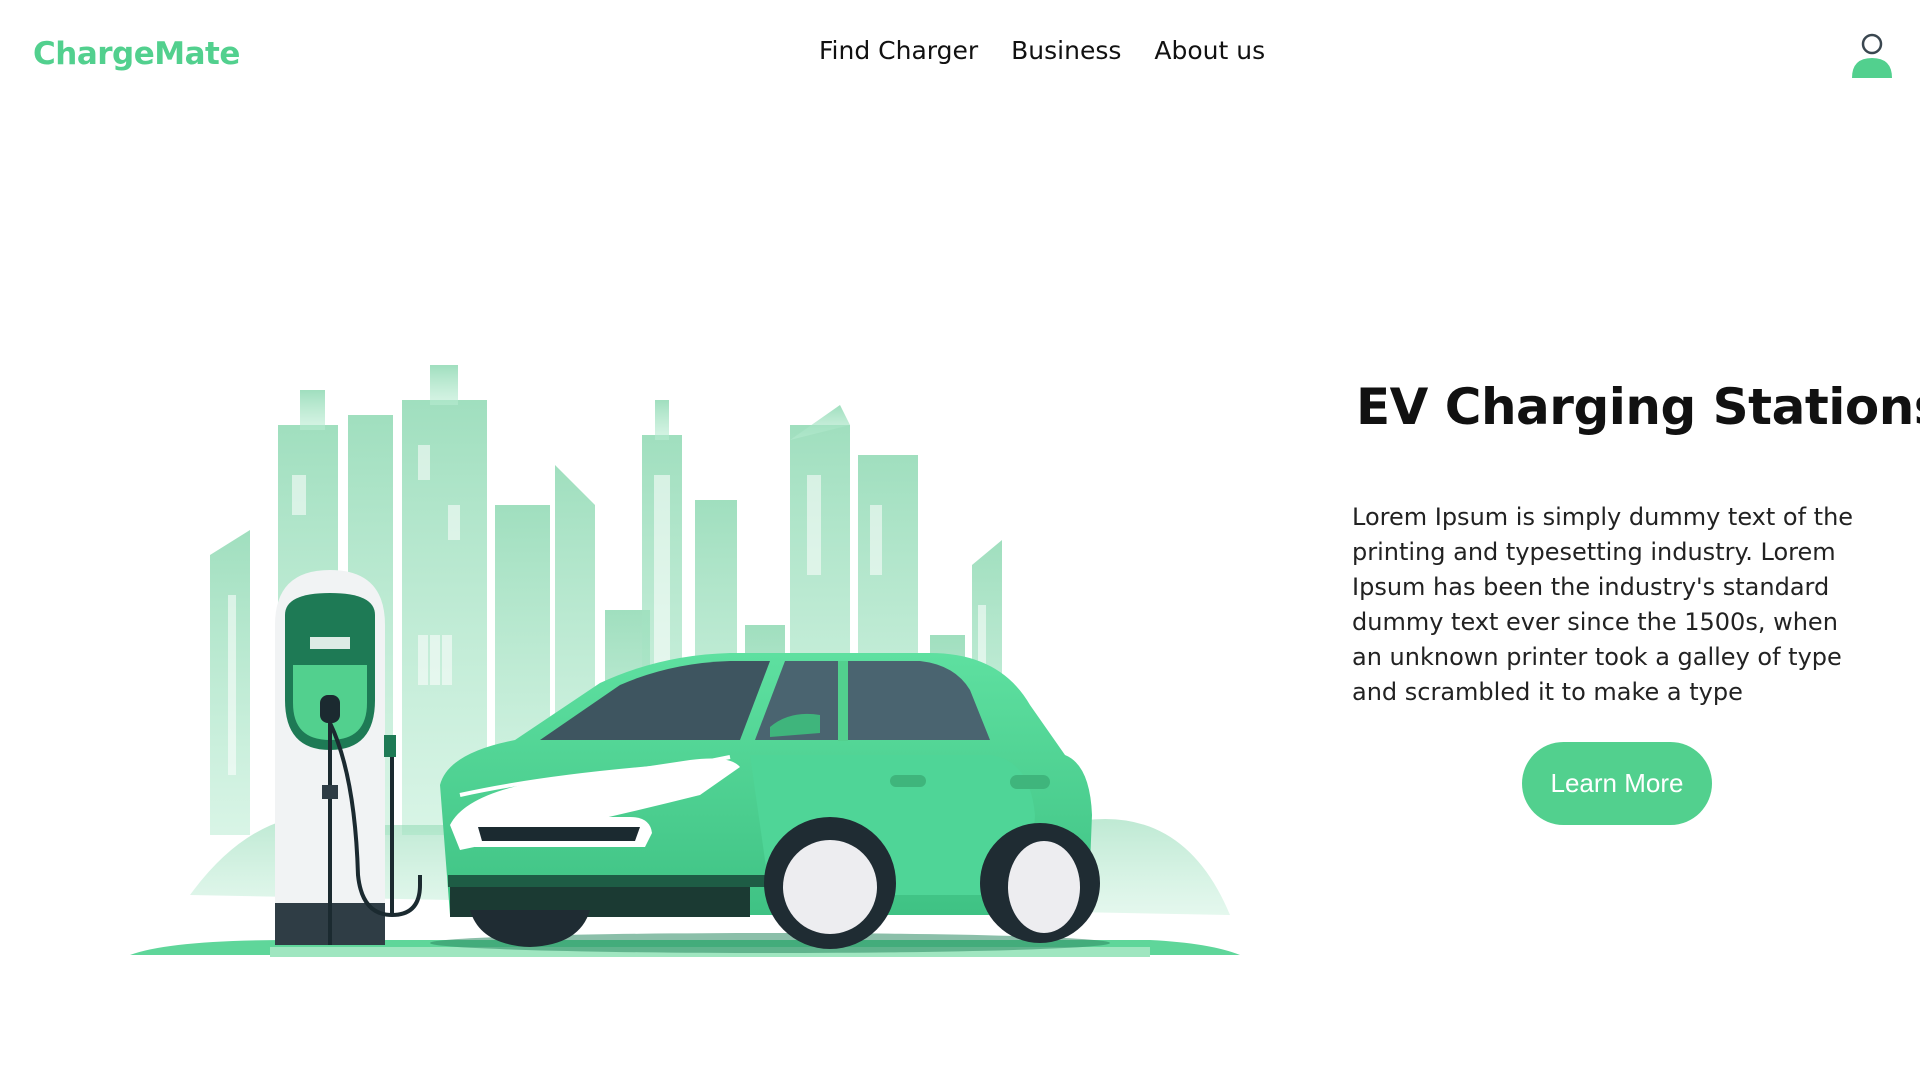  Describe the element at coordinates (1872, 57) in the screenshot. I see `user-icon` at that location.